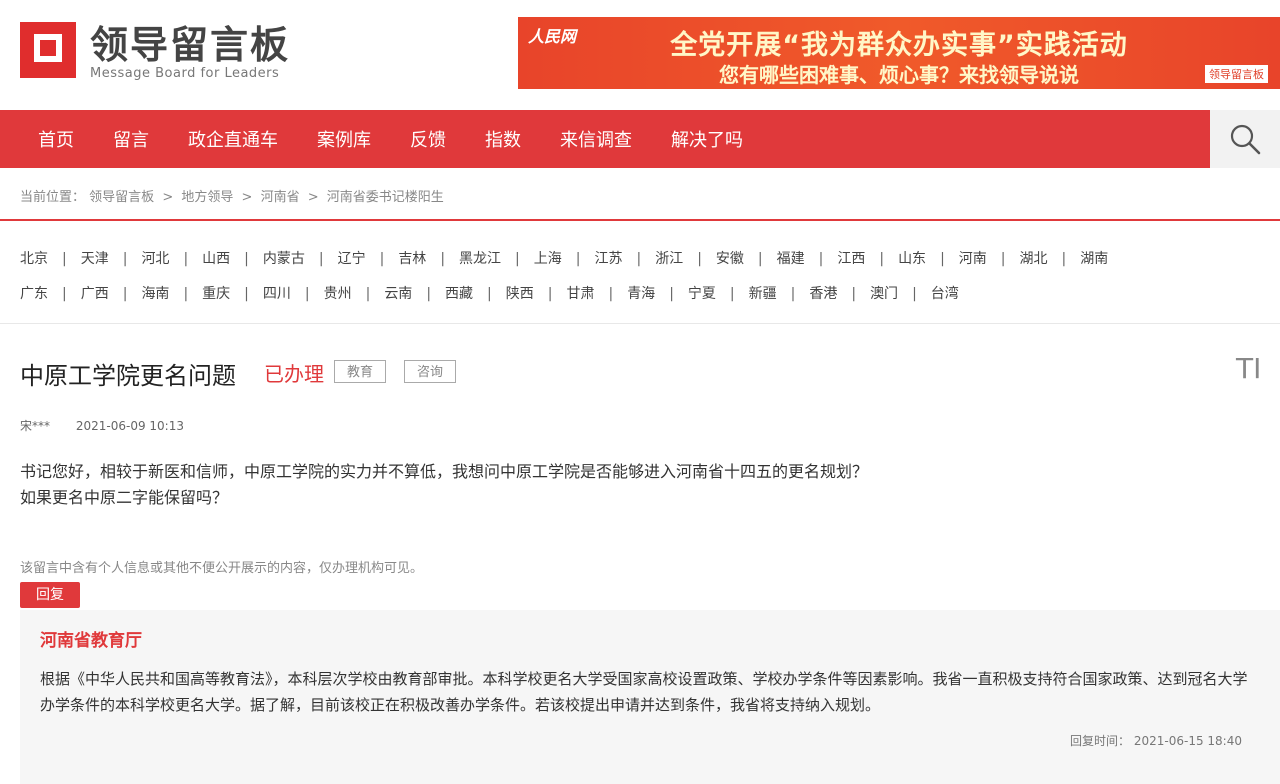 The width and height of the screenshot is (1280, 784). I want to click on banner-headline: 全党开展“我为群众办实事”实践活动, so click(899, 45).